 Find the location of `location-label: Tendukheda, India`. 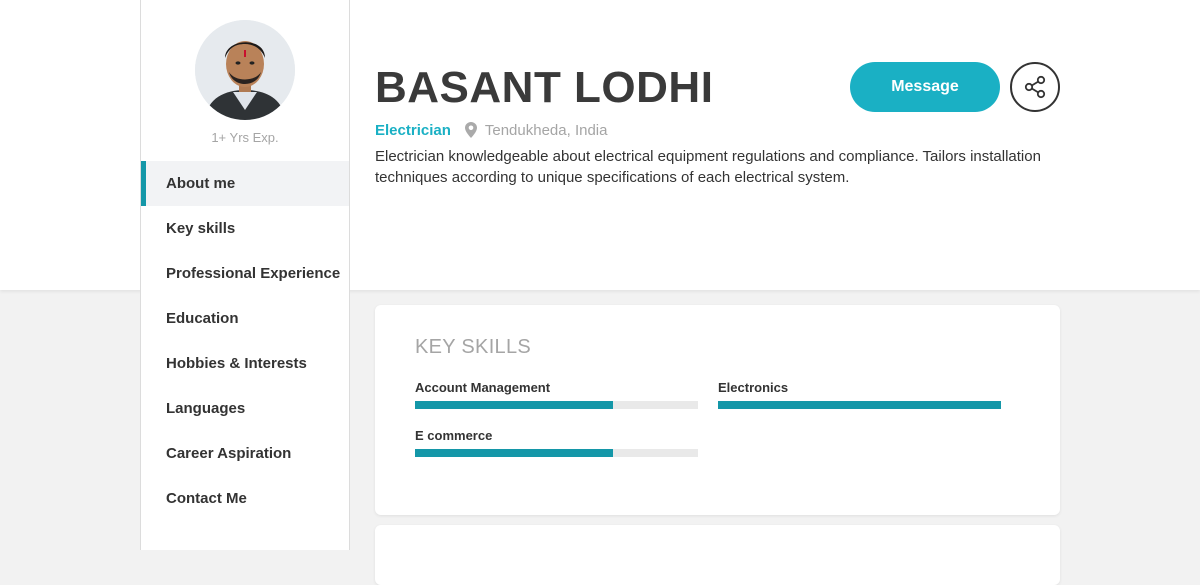

location-label: Tendukheda, India is located at coordinates (546, 130).